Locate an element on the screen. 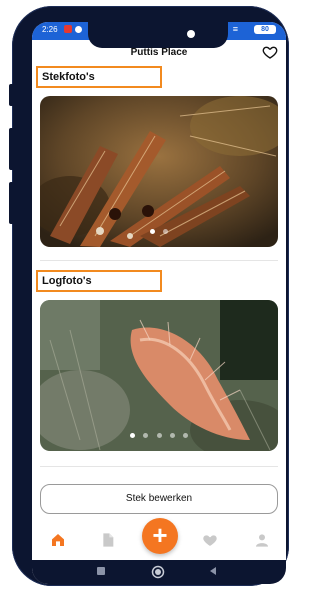 The width and height of the screenshot is (320, 593). document-icon is located at coordinates (108, 540).